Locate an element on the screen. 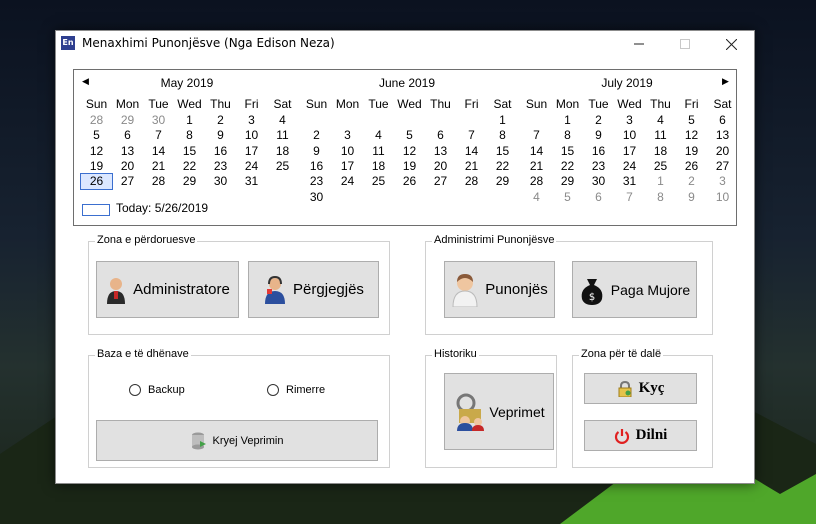  lock-button: Kyç is located at coordinates (640, 388).